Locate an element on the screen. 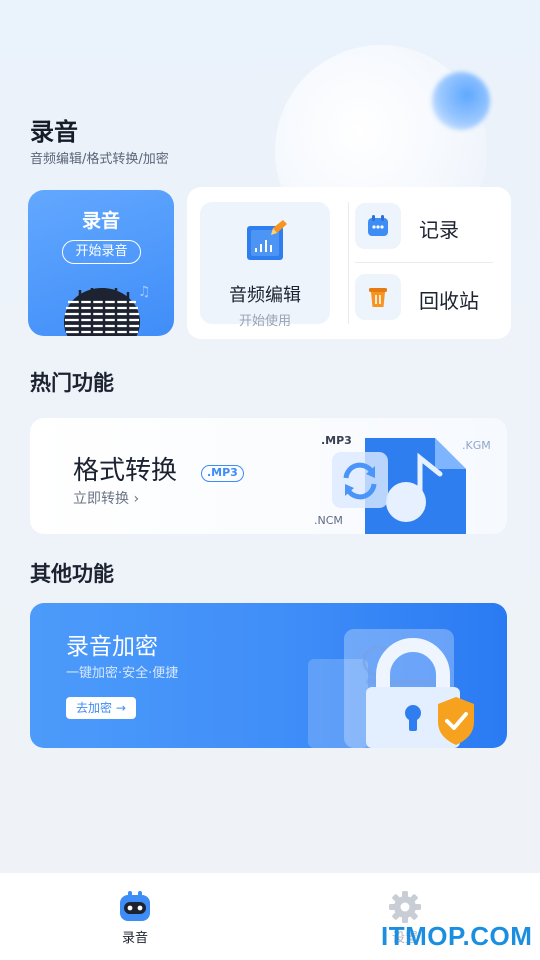 The image size is (540, 960). encrypt-subtitle: 一键加密·安全·便捷 is located at coordinates (122, 673).